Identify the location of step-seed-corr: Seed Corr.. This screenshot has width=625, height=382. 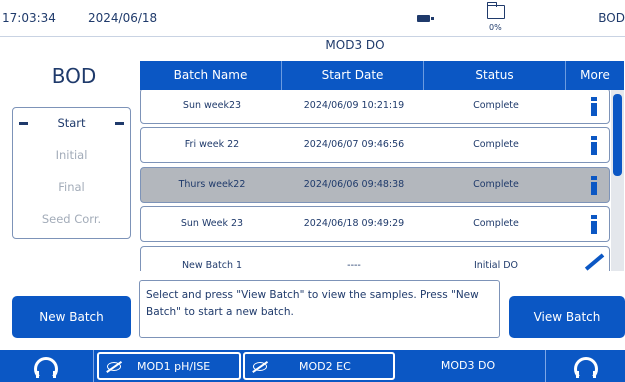
(71, 219).